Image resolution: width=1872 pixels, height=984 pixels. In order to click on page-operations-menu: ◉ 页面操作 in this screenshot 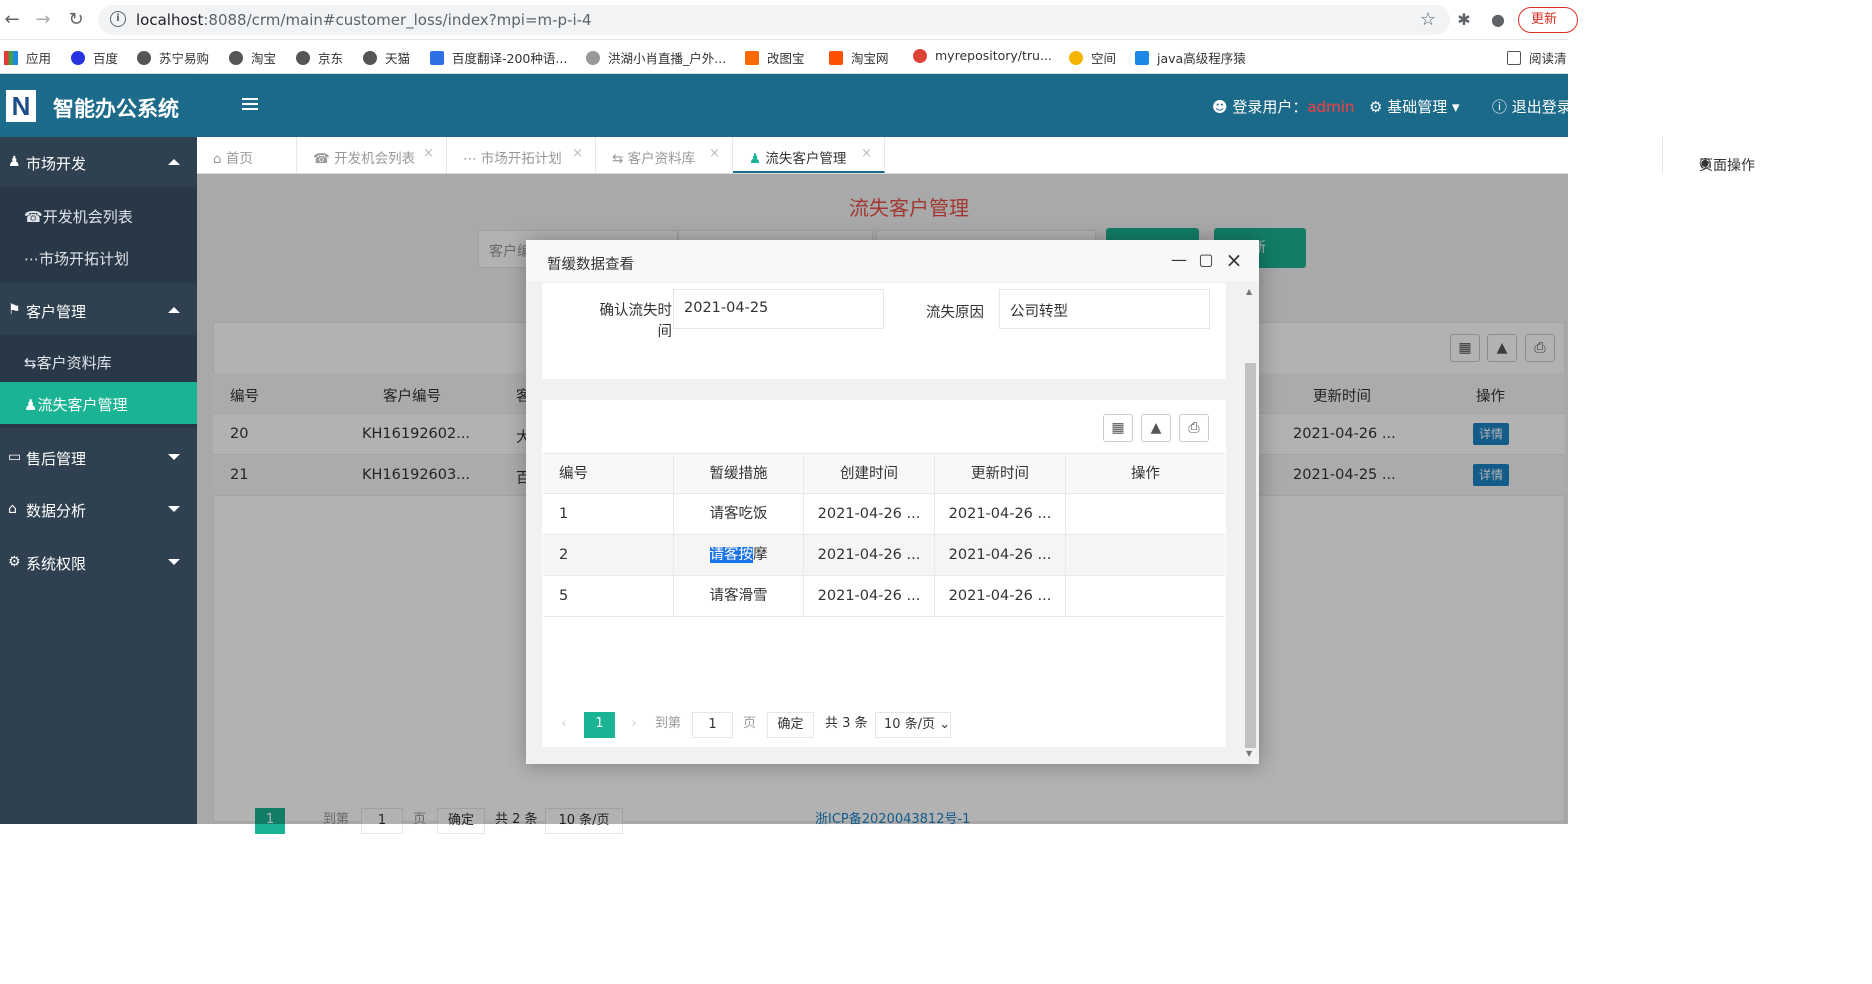, I will do `click(1713, 155)`.